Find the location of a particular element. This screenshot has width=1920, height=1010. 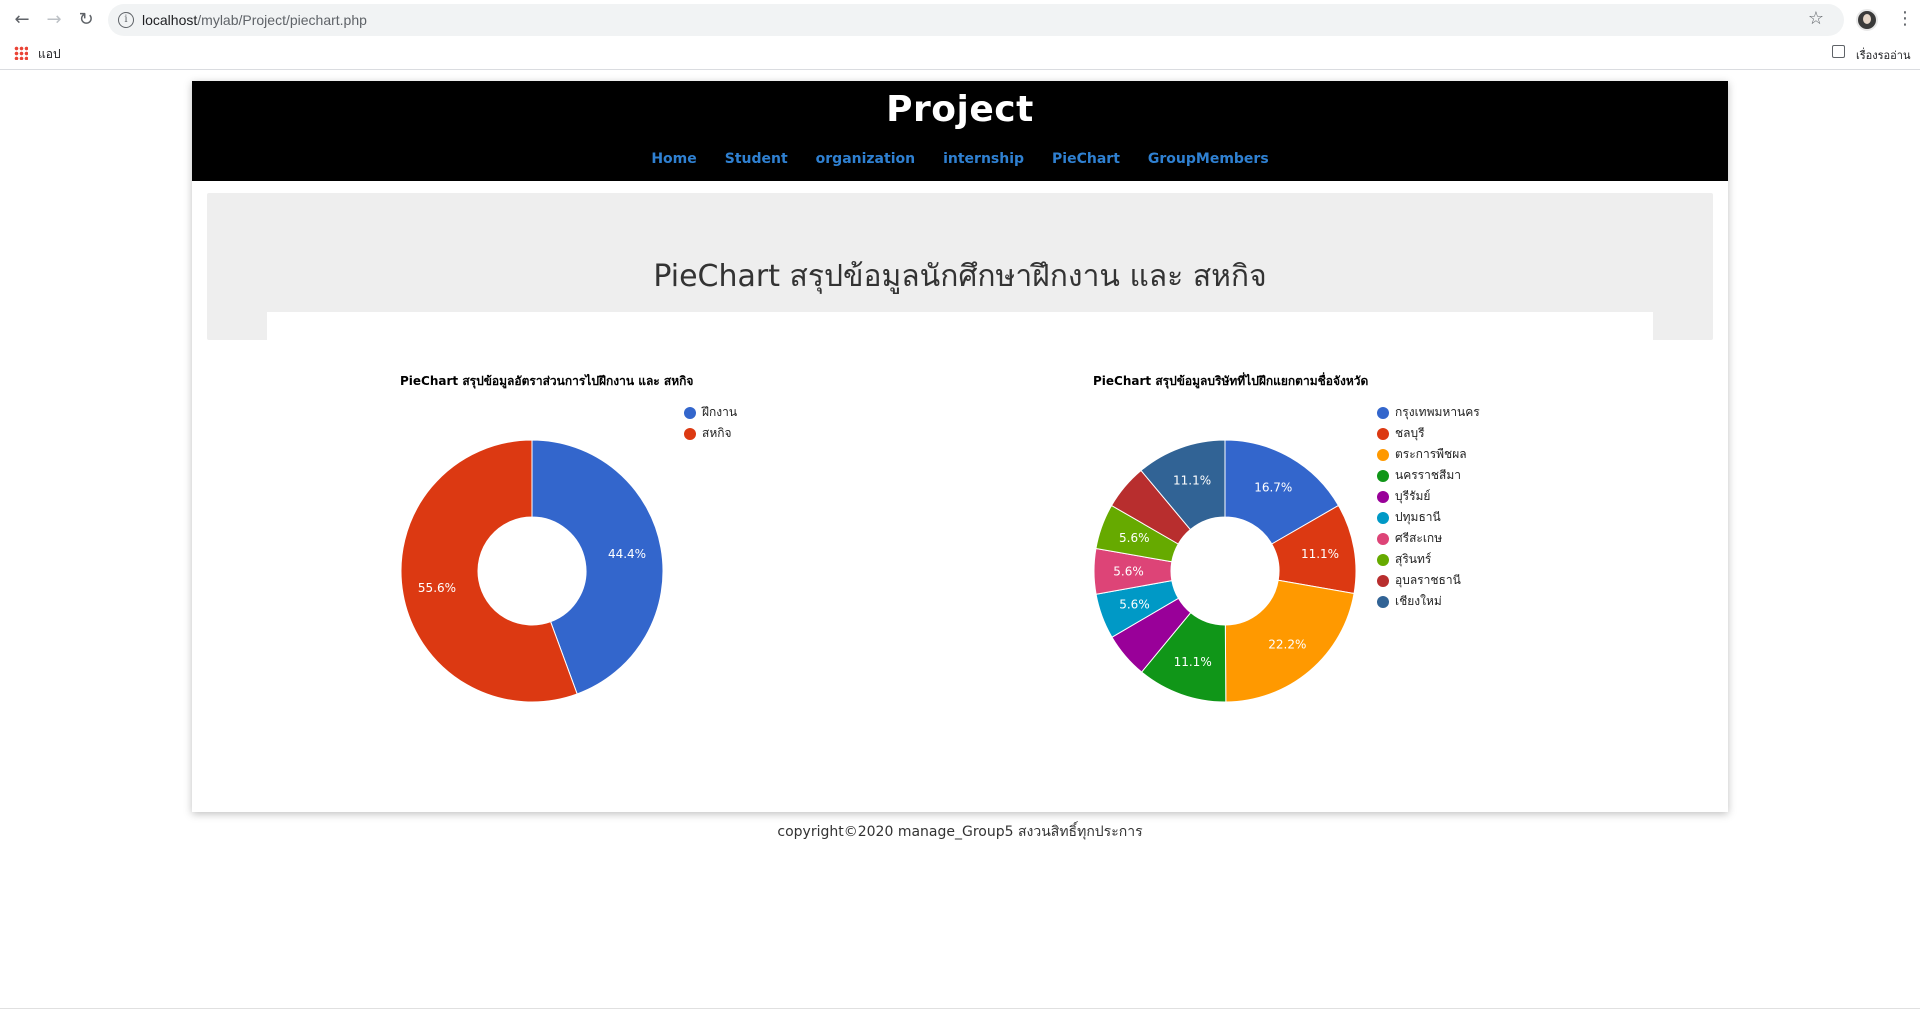

chart2-legend-item-2: ตระการพืชผล is located at coordinates (1428, 454).